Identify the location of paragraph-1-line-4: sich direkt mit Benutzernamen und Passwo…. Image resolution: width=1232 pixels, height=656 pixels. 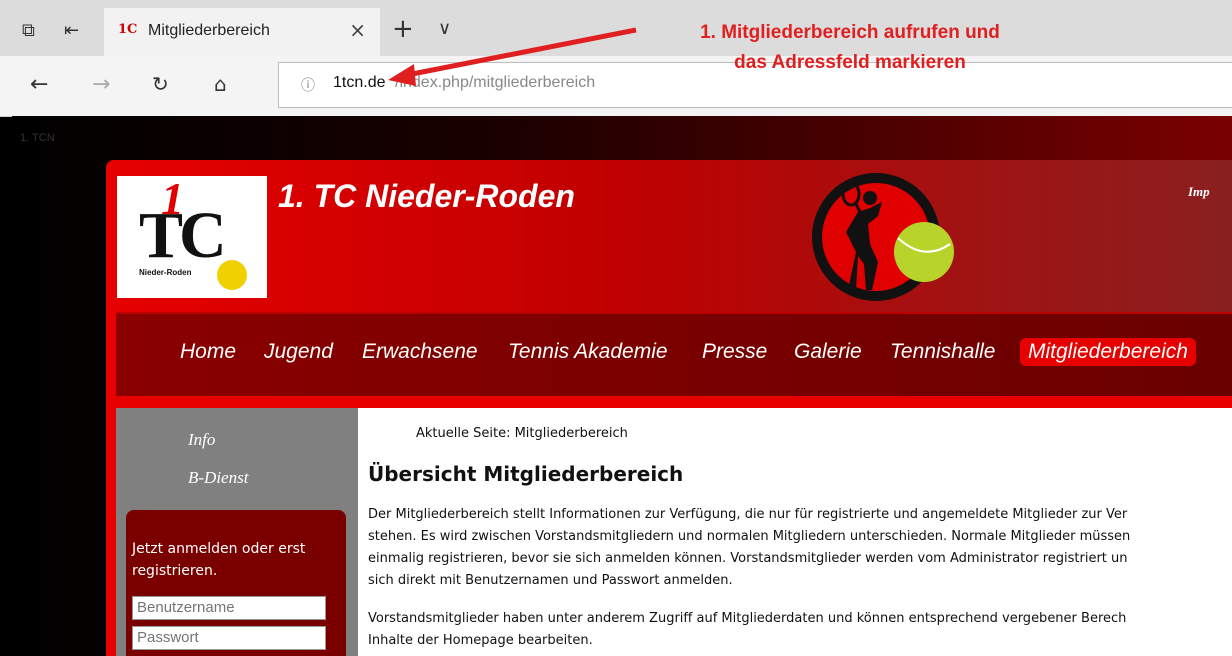
(550, 580).